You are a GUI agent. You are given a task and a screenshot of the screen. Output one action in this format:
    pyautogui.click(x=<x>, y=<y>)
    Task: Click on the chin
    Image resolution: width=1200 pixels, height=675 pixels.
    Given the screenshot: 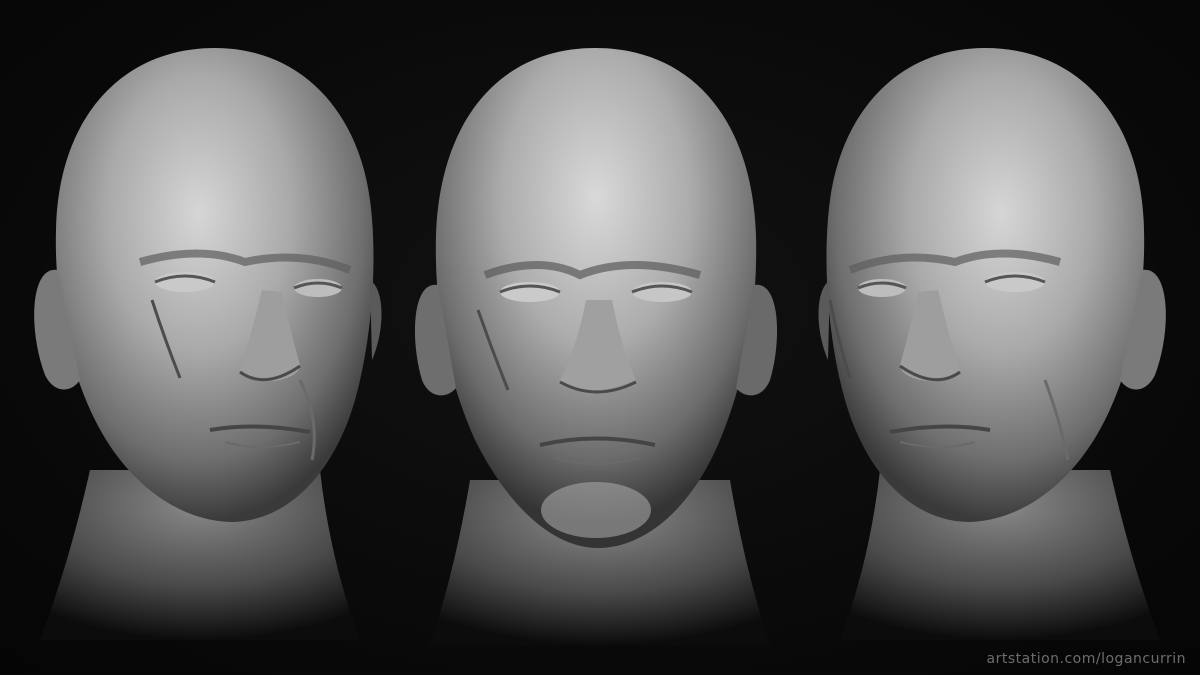 What is the action you would take?
    pyautogui.click(x=596, y=510)
    